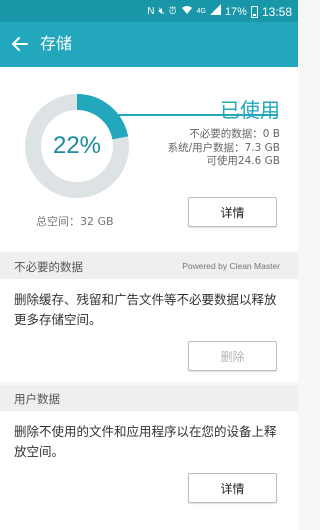 This screenshot has height=530, width=320. Describe the element at coordinates (232, 488) in the screenshot. I see `user-details-button: 详情` at that location.